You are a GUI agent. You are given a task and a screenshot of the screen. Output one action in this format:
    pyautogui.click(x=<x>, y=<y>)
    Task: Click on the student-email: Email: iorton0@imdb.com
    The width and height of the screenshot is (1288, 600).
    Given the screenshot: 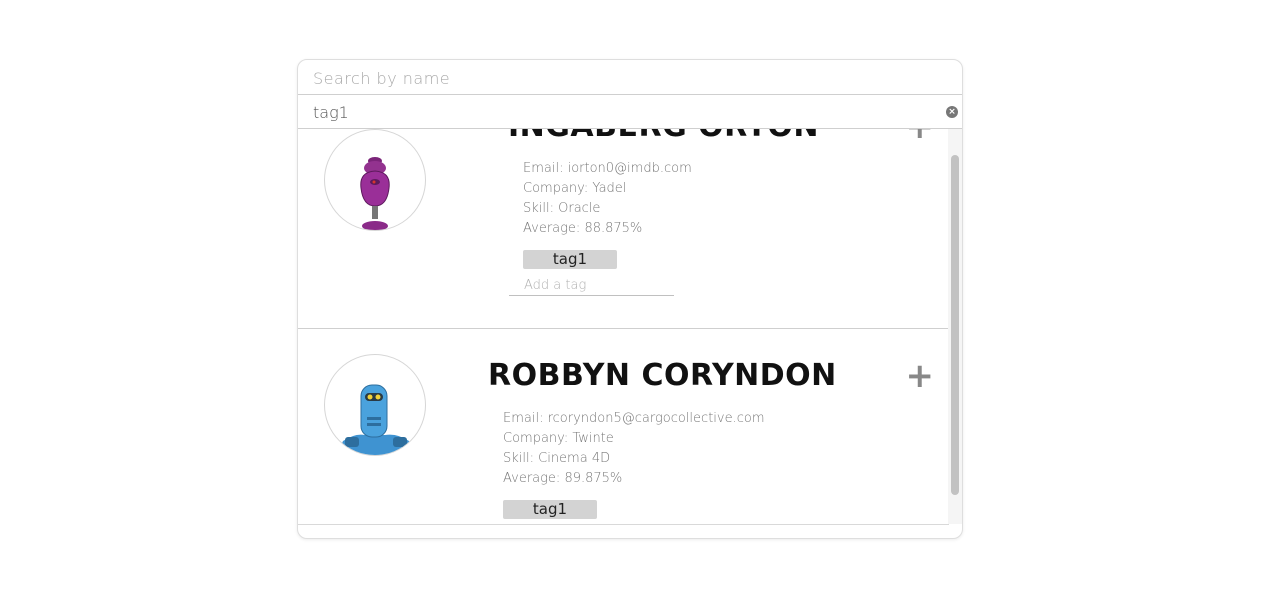 What is the action you would take?
    pyautogui.click(x=607, y=168)
    